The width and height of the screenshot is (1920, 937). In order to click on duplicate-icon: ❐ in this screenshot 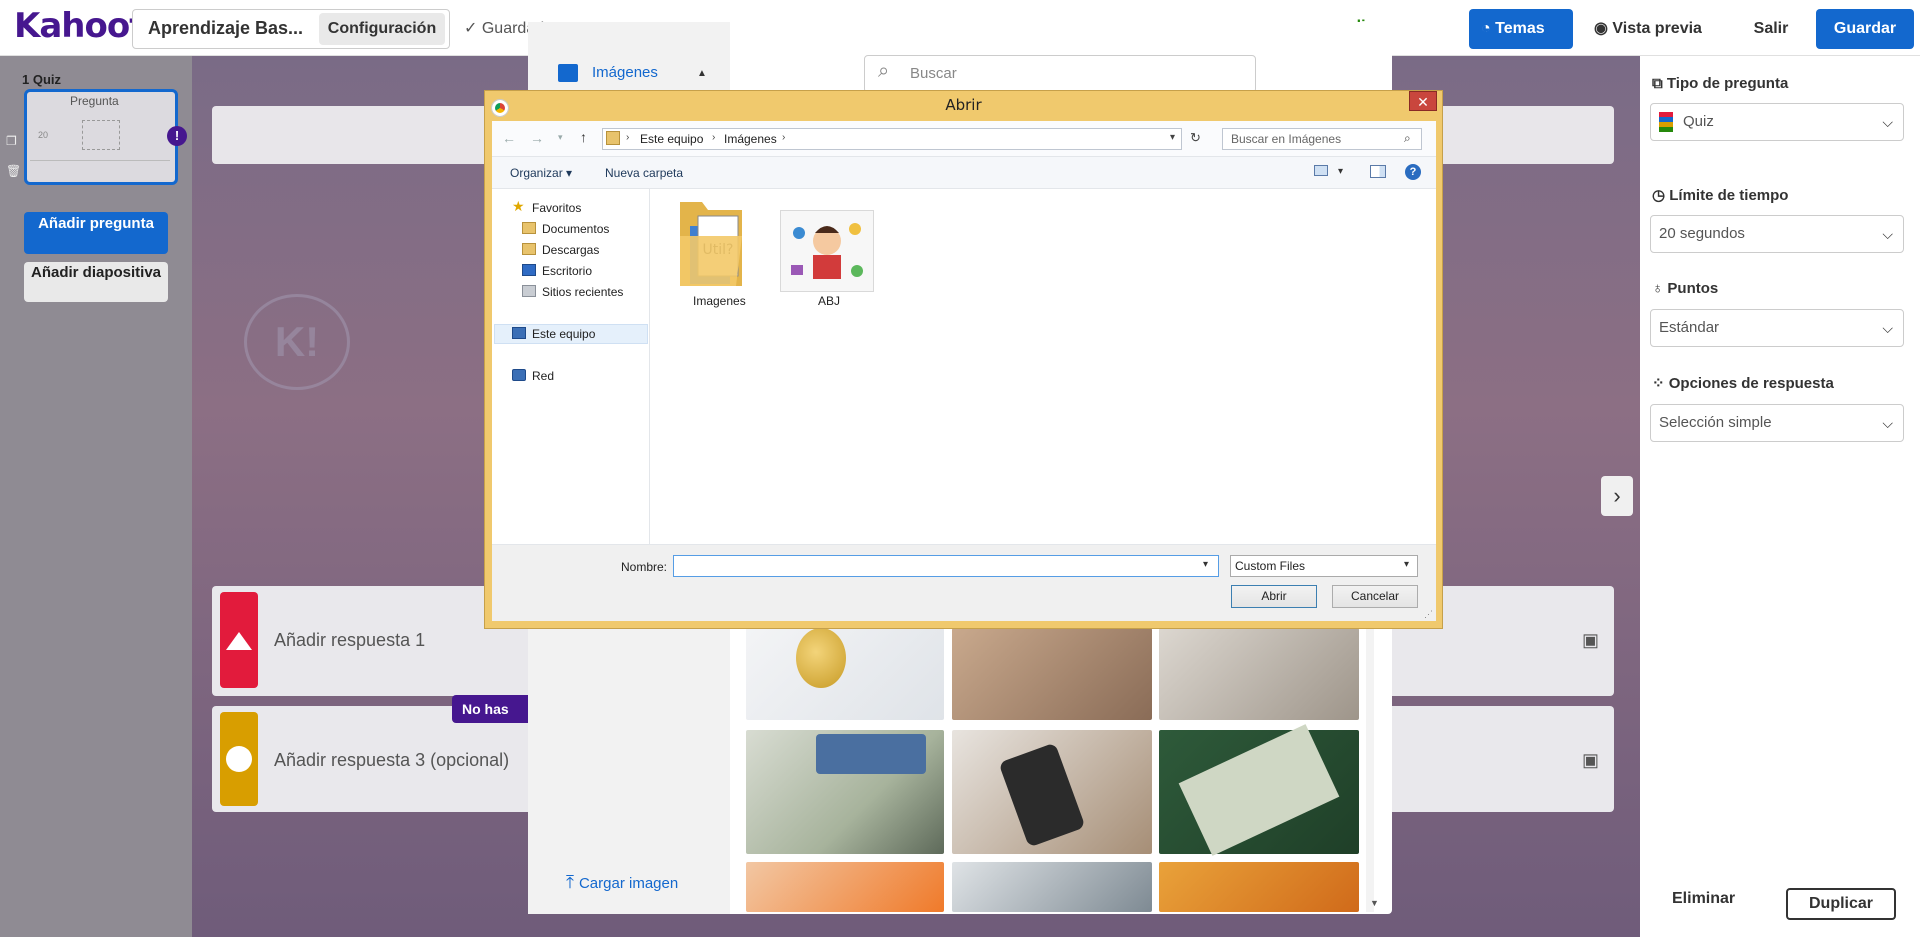, I will do `click(11, 141)`.